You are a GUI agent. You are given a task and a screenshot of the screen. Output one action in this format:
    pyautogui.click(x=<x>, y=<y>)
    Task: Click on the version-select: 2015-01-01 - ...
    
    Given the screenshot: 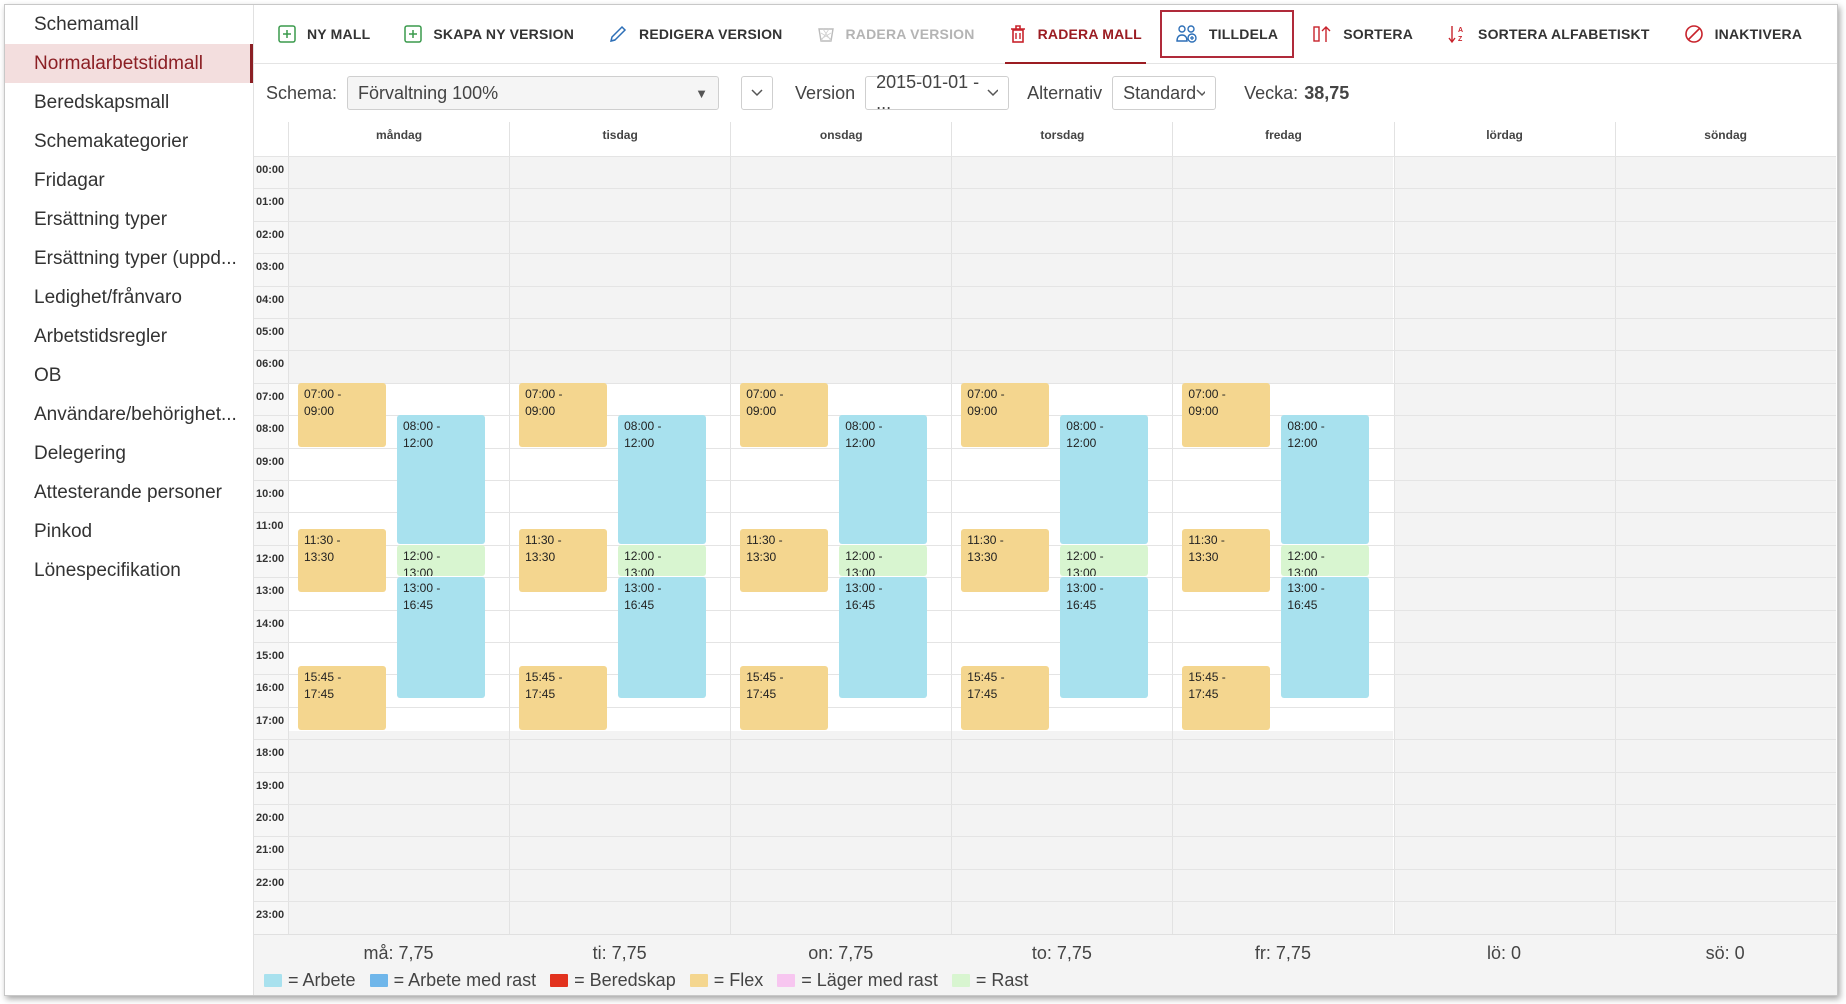 What is the action you would take?
    pyautogui.click(x=937, y=92)
    